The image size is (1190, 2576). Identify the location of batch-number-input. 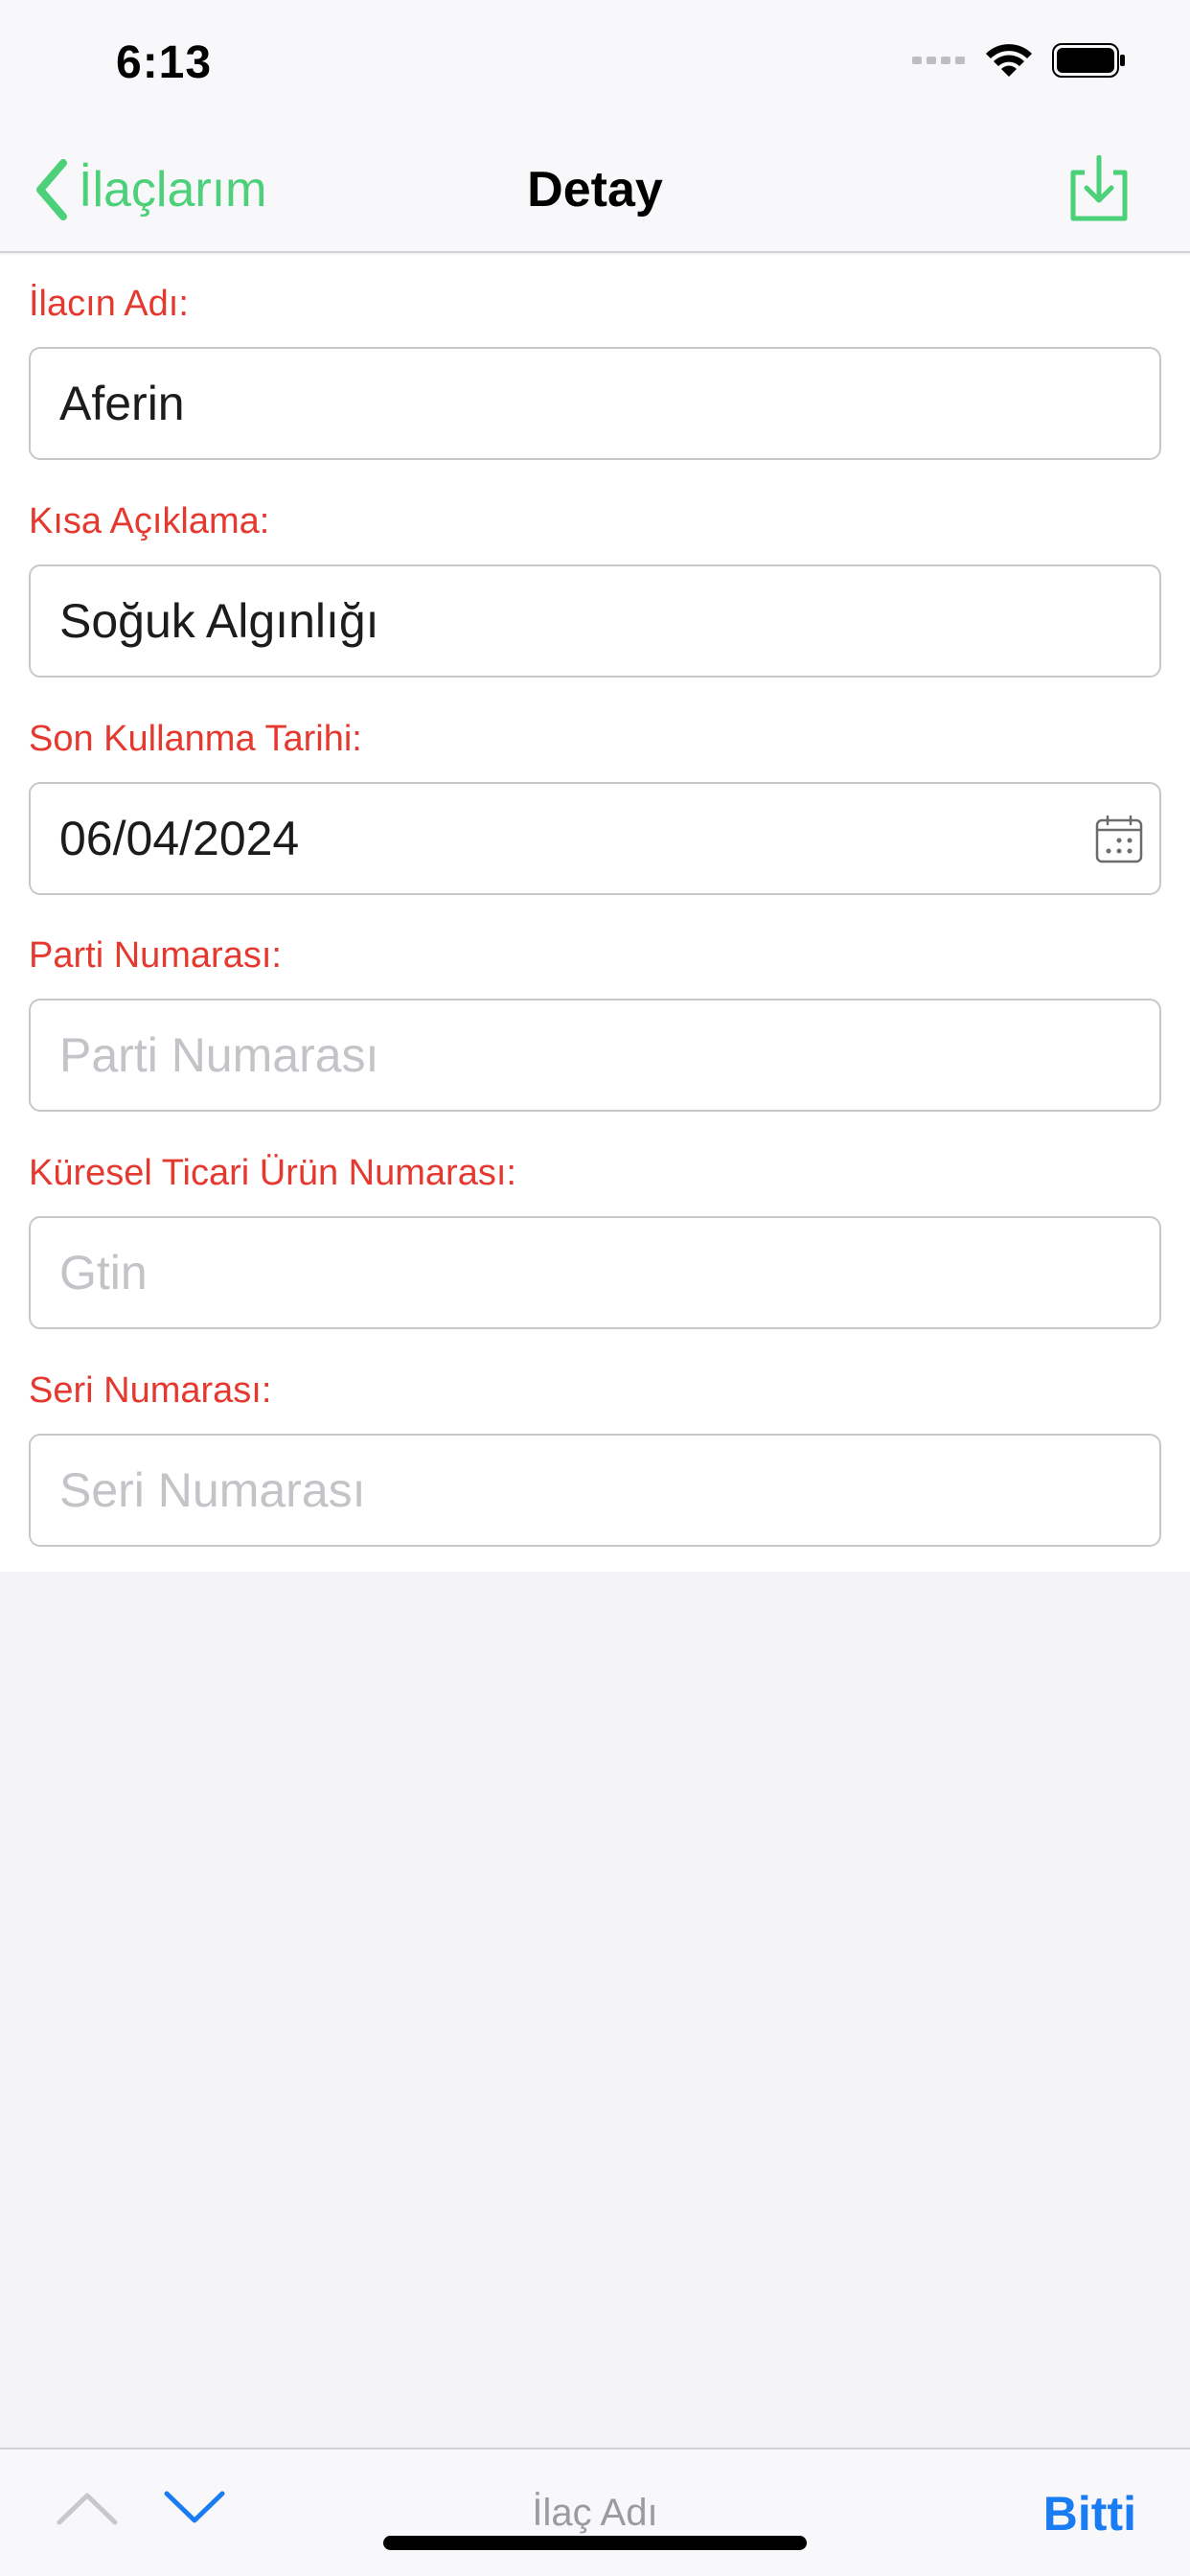
(576, 1055).